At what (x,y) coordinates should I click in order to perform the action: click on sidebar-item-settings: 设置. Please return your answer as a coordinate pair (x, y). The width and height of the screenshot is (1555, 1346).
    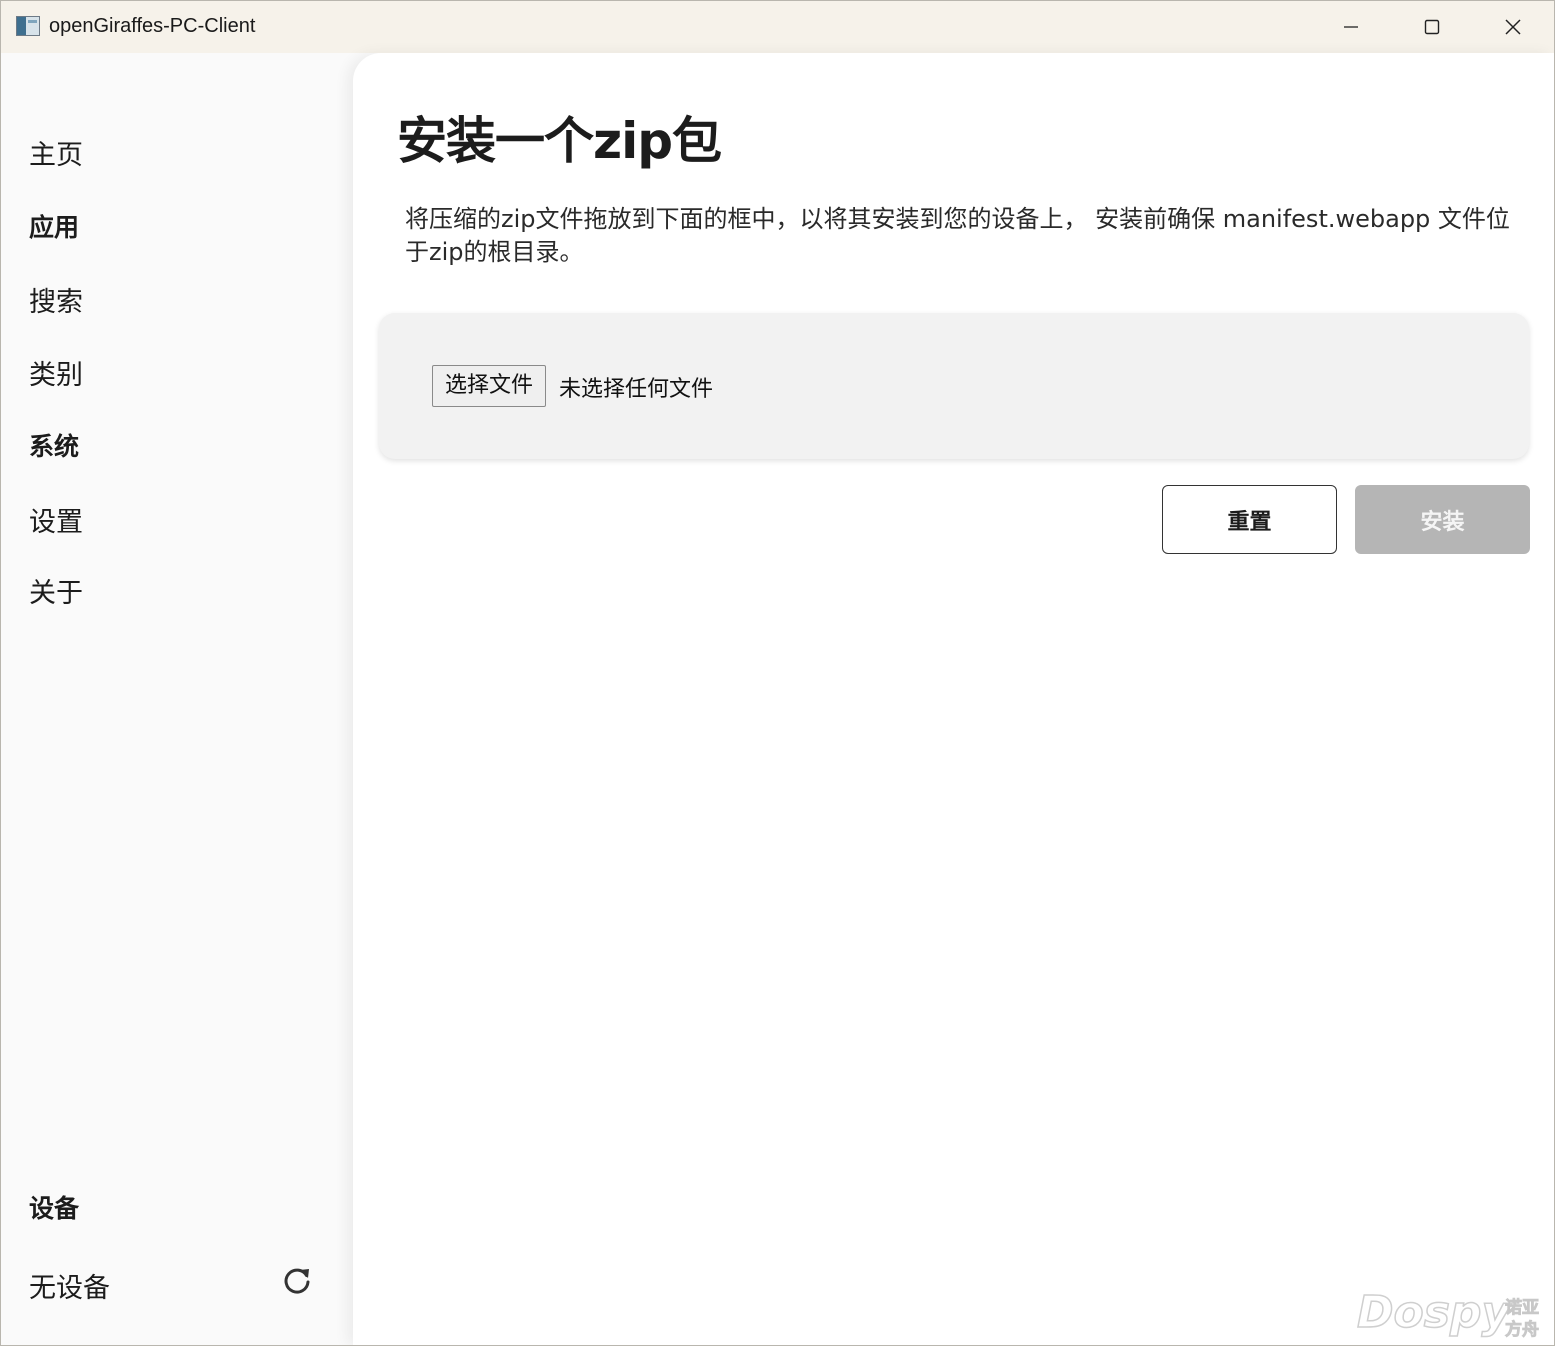
    Looking at the image, I should click on (56, 519).